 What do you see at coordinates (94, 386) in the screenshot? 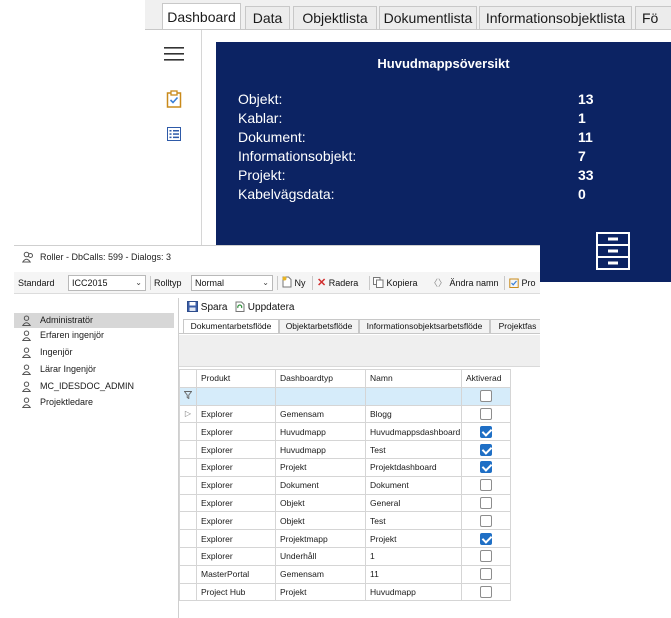
I see `role-item-mc-idesdoc-admin: MC_IDESDOC_ADMIN` at bounding box center [94, 386].